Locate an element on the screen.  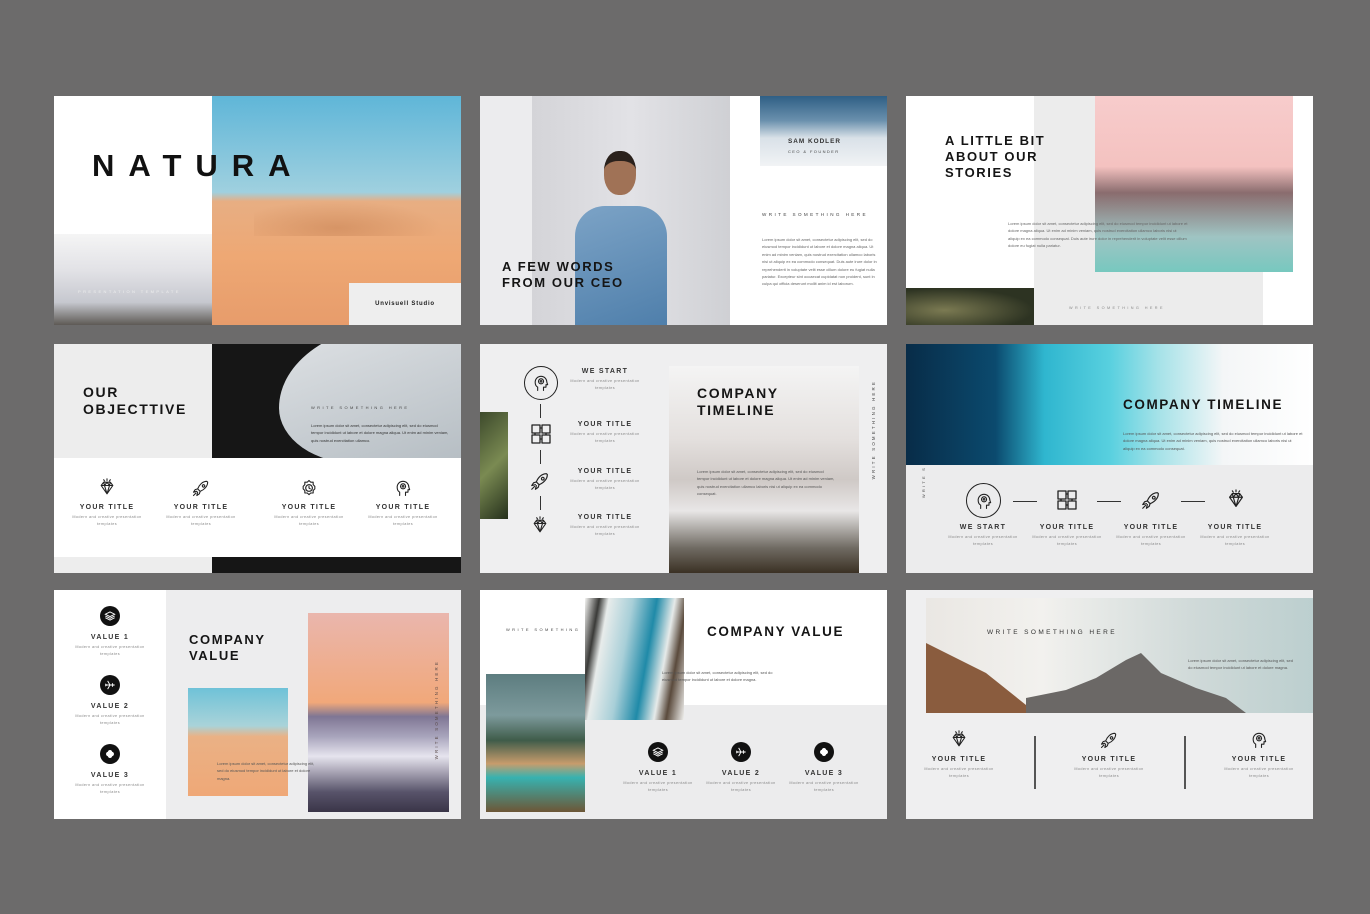
stories-title-2: ABOUT OUR is located at coordinates (992, 156).